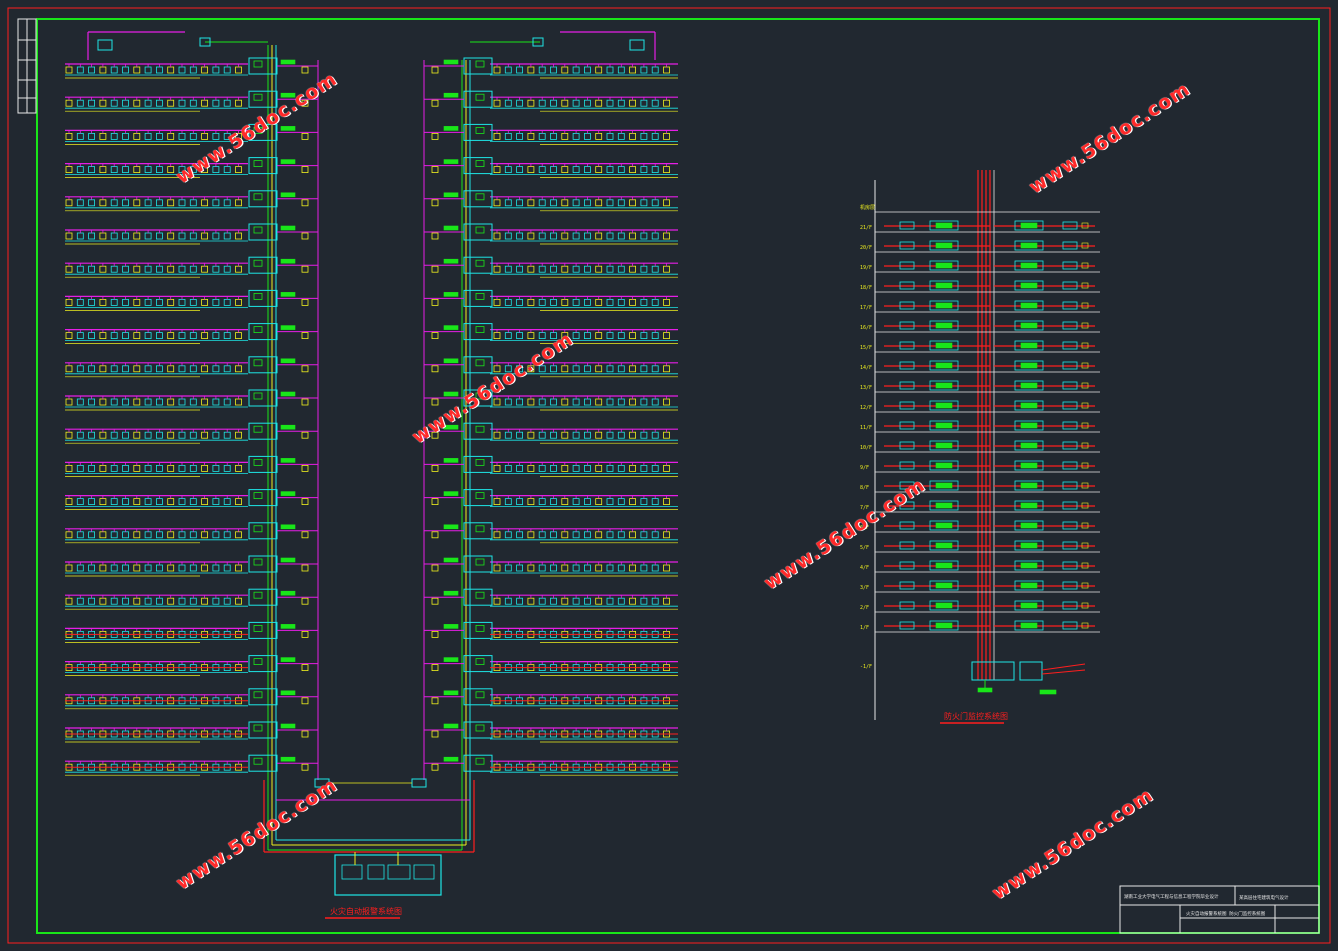  Describe the element at coordinates (864, 488) in the screenshot. I see `floor-label: 8/F` at that location.